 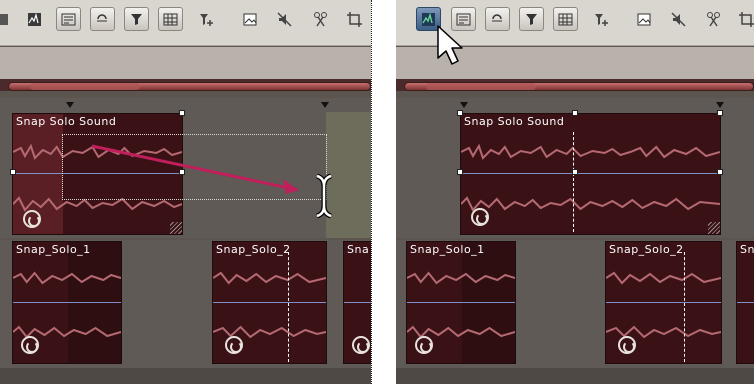 I want to click on clip-partial: Sna, so click(x=357, y=302).